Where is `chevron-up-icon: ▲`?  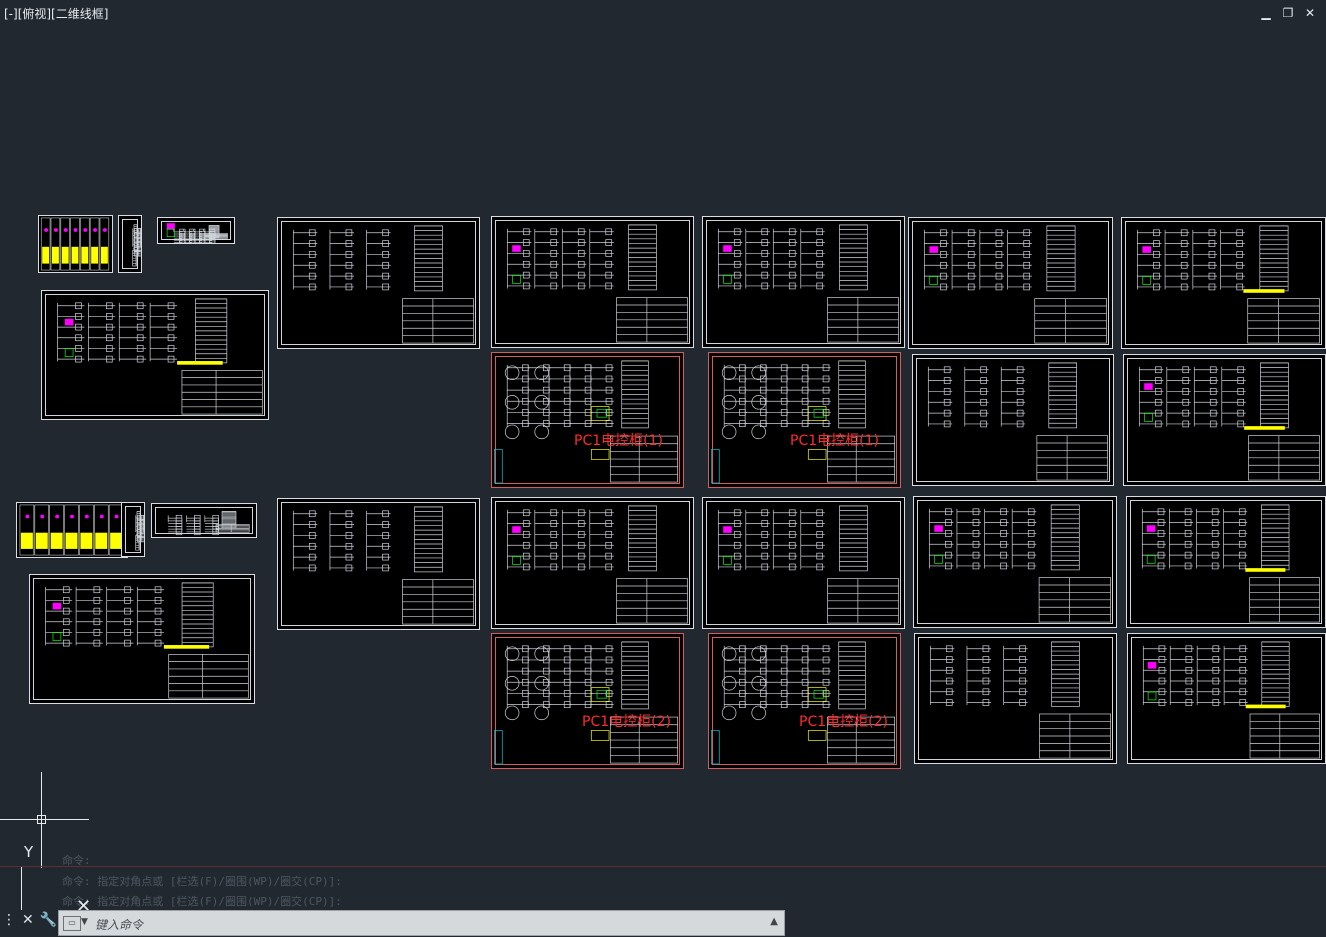
chevron-up-icon: ▲ is located at coordinates (774, 921).